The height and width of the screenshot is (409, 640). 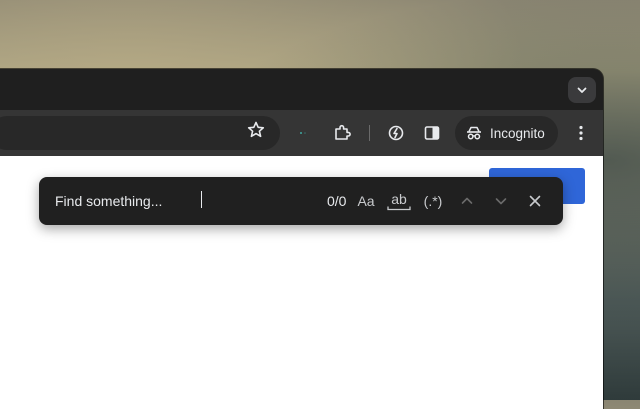 I want to click on extension-dot-icon, so click(x=303, y=133).